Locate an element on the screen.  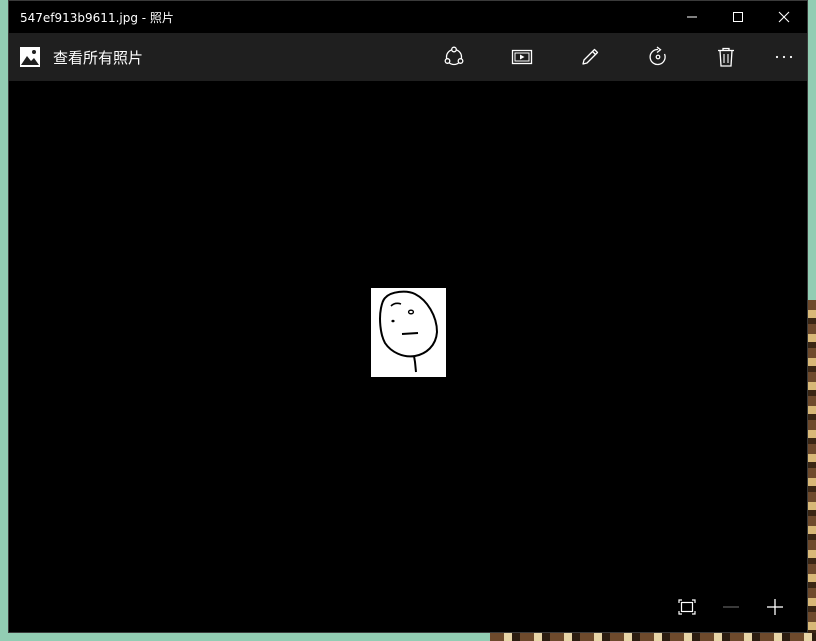
close-icon is located at coordinates (784, 17).